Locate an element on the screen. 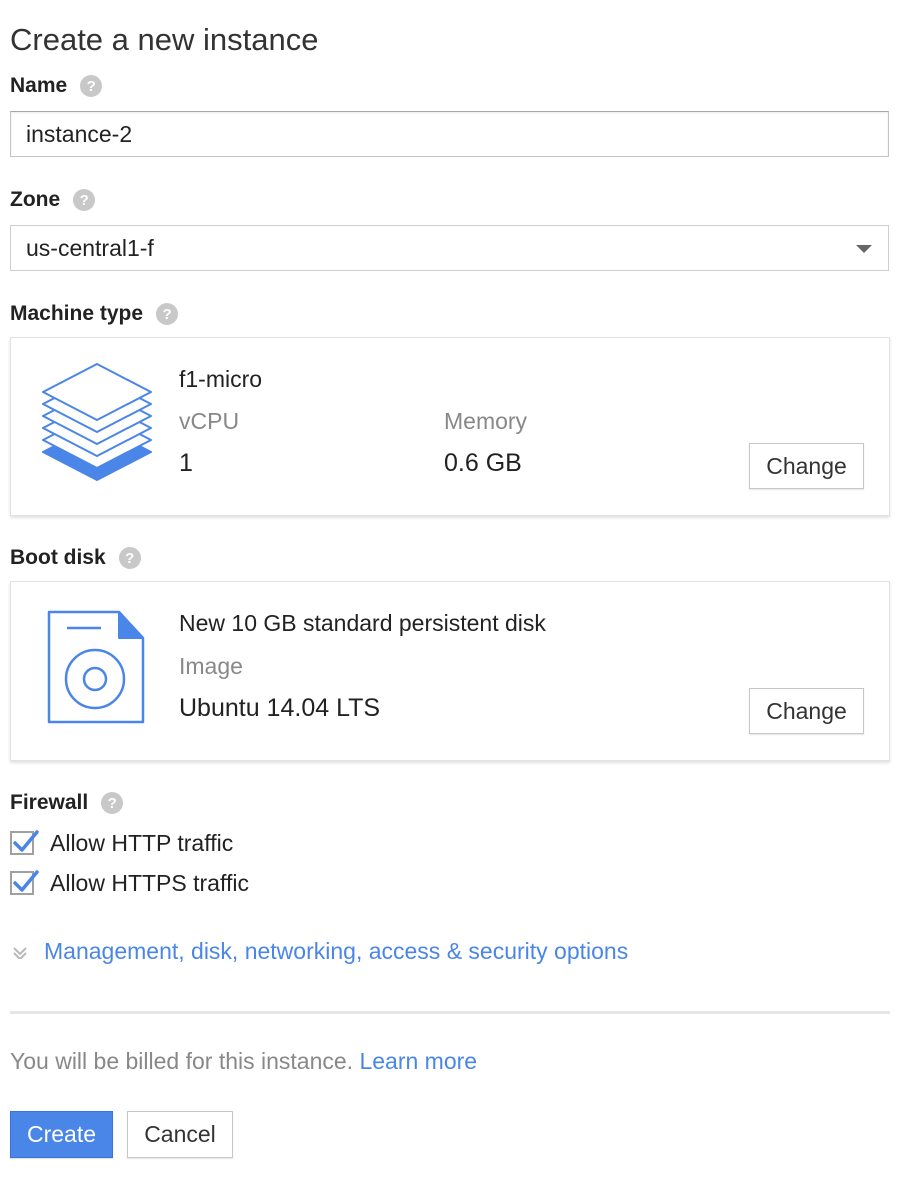  boot-disk-title: New 10 GB standard persistent disk is located at coordinates (362, 623).